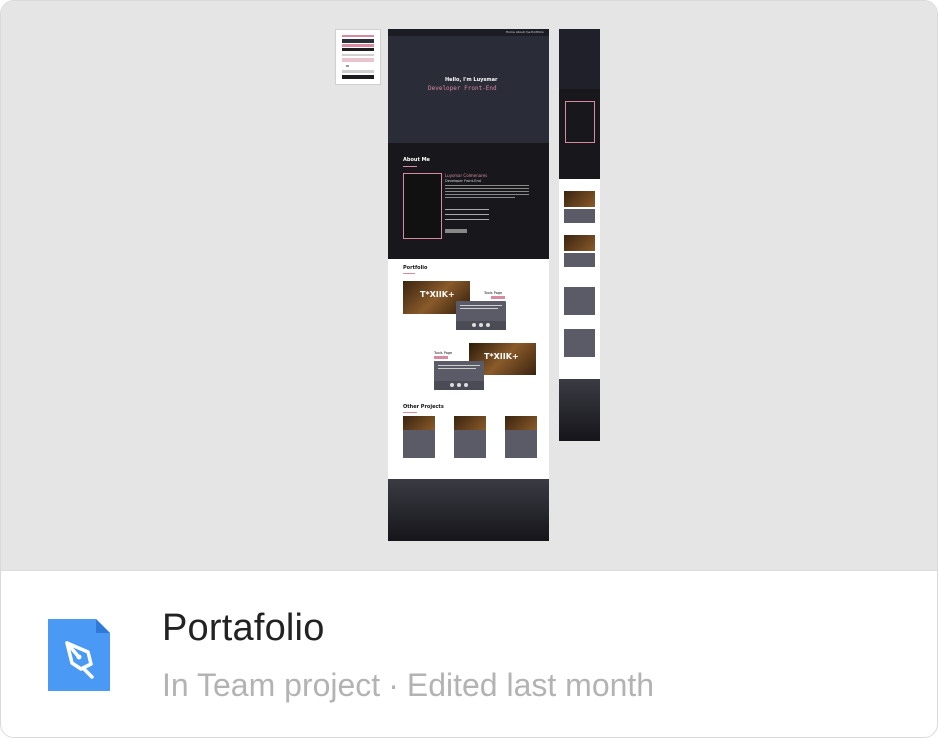 Image resolution: width=938 pixels, height=738 pixels. What do you see at coordinates (463, 181) in the screenshot?
I see `about-role: Developer Front-End` at bounding box center [463, 181].